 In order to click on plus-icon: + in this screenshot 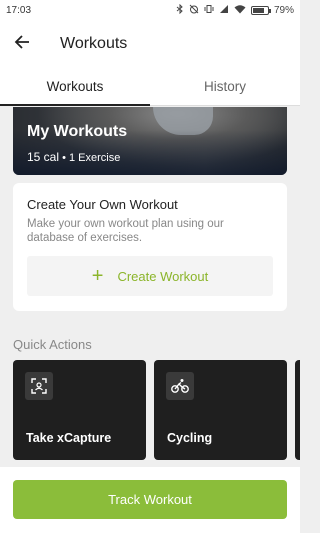, I will do `click(97, 276)`.